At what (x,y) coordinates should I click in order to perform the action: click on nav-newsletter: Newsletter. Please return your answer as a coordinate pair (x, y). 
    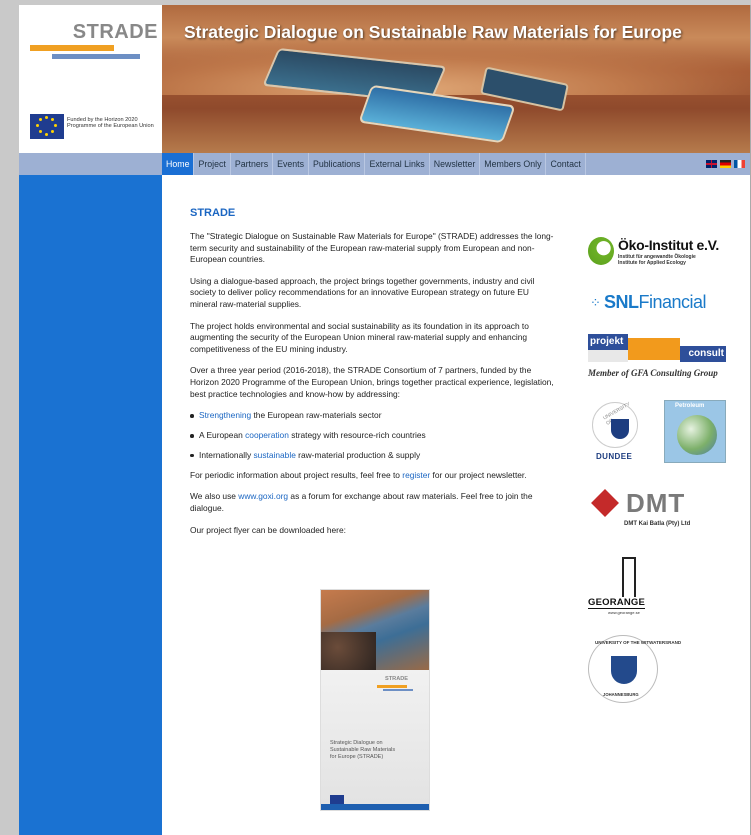
    Looking at the image, I should click on (455, 164).